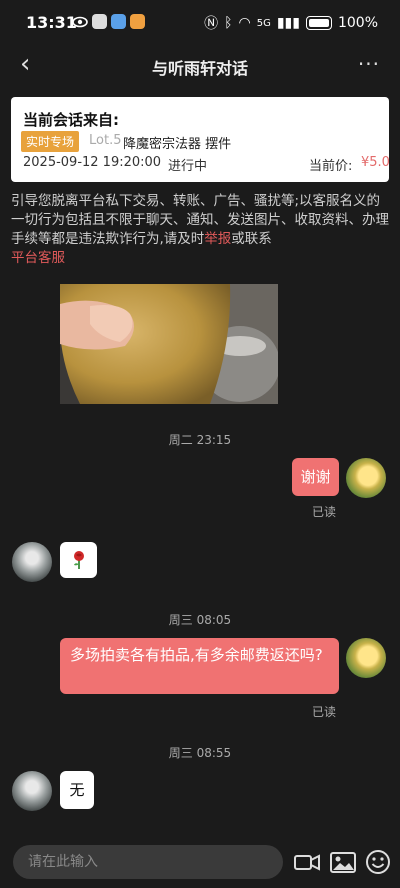 The image size is (400, 888). I want to click on app-notify-icon, so click(99, 21).